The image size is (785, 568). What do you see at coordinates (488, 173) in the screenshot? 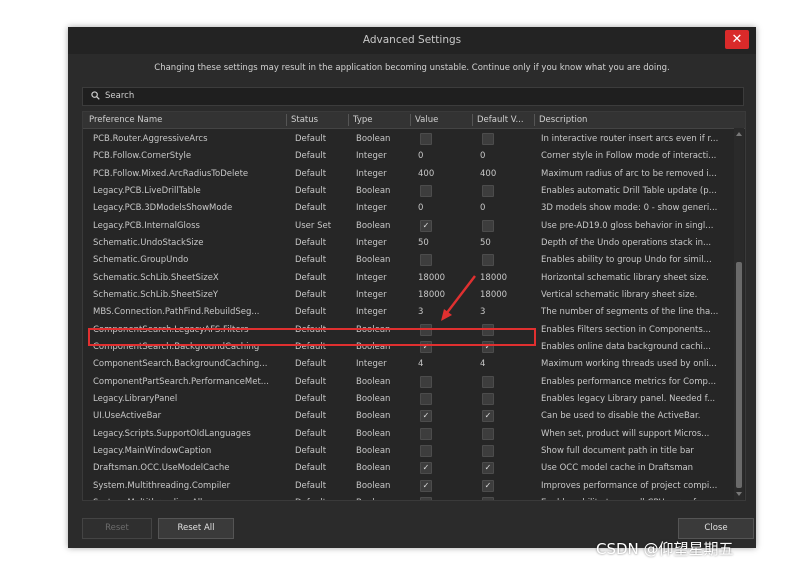
I see `default-value-cell: 400` at bounding box center [488, 173].